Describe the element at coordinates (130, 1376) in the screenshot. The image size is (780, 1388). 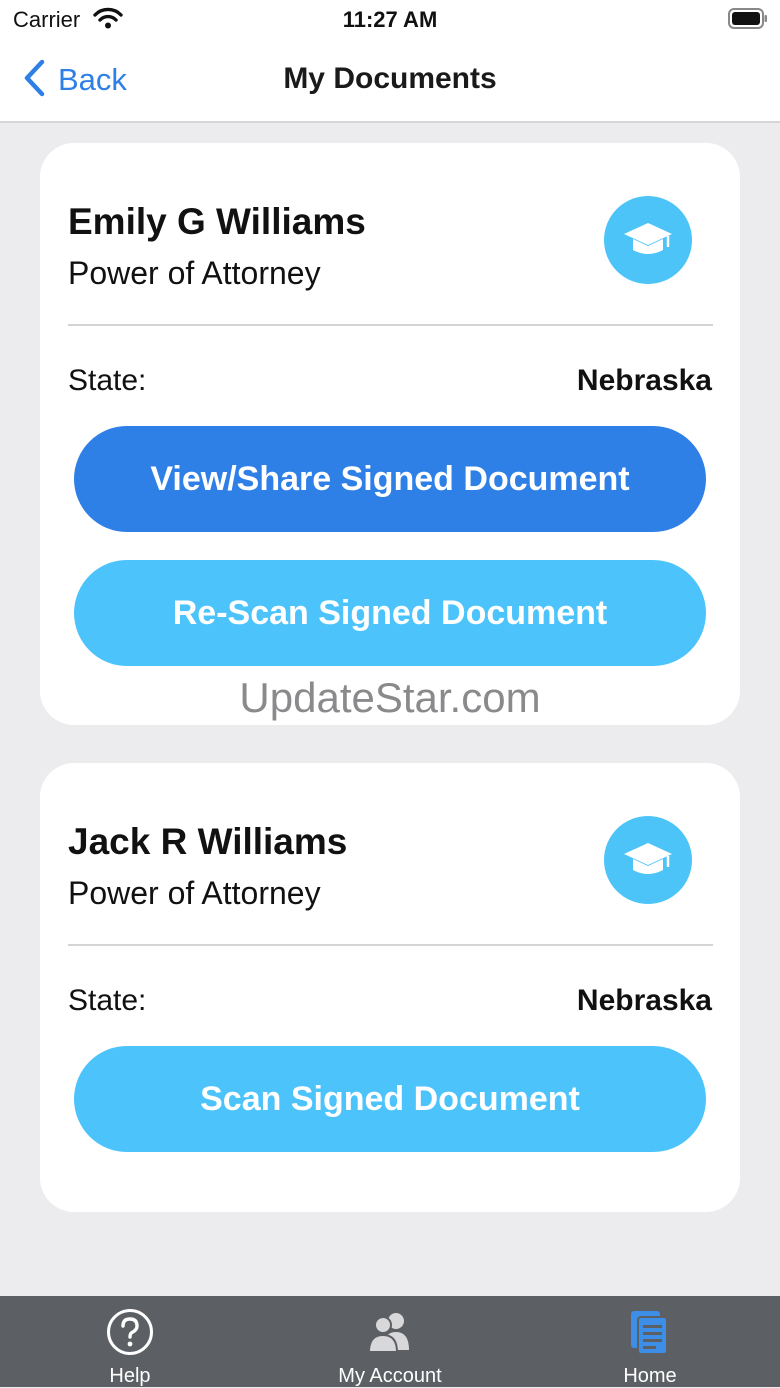
I see `tab-label: Help` at that location.